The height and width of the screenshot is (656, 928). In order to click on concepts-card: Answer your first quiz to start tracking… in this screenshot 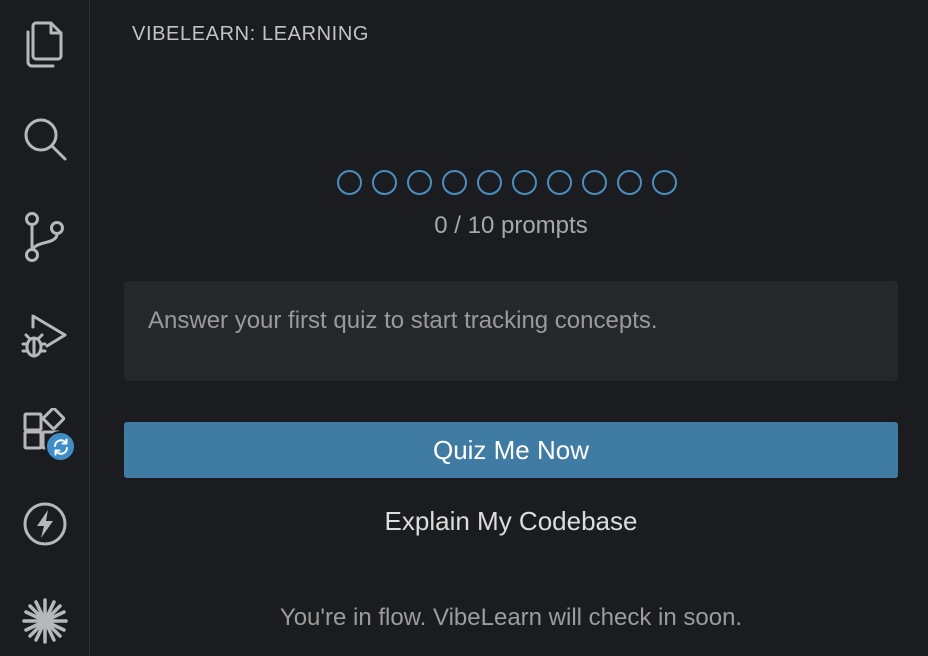, I will do `click(511, 331)`.